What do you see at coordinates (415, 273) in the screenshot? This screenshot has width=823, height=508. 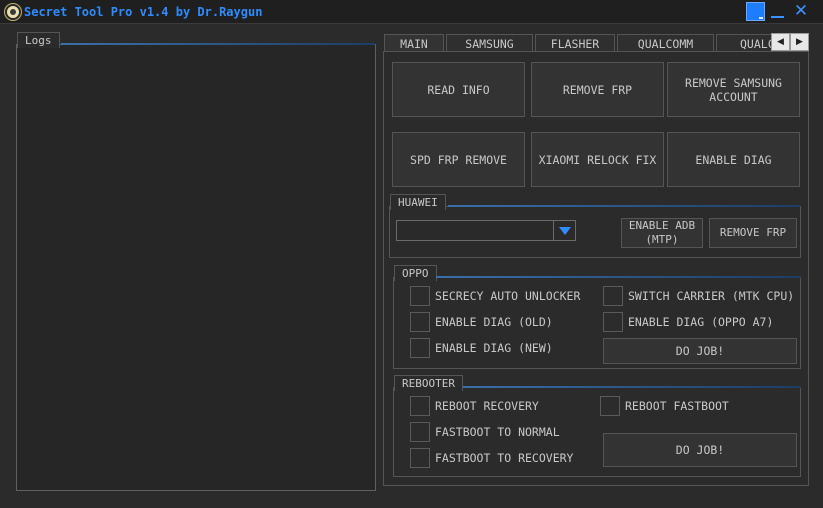 I see `oppo-group-label: OPPO` at bounding box center [415, 273].